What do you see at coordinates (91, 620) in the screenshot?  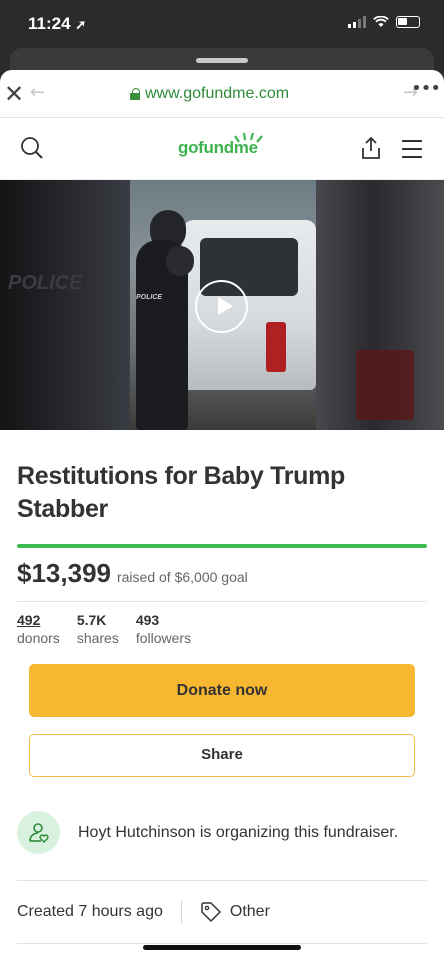 I see `stat-value: 5.7K` at bounding box center [91, 620].